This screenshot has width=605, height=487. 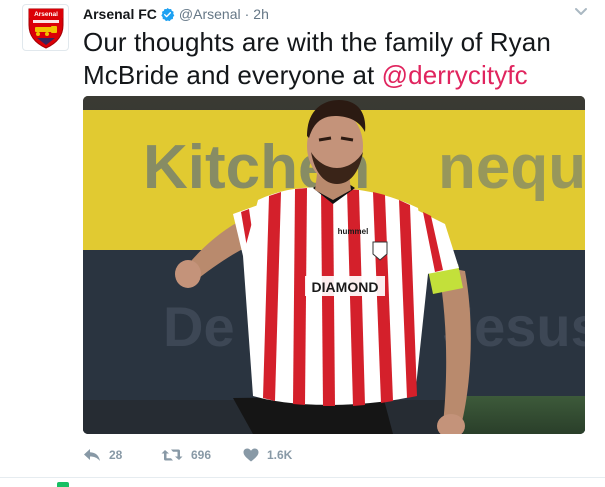 I want to click on like-button: 1.6K, so click(x=283, y=455).